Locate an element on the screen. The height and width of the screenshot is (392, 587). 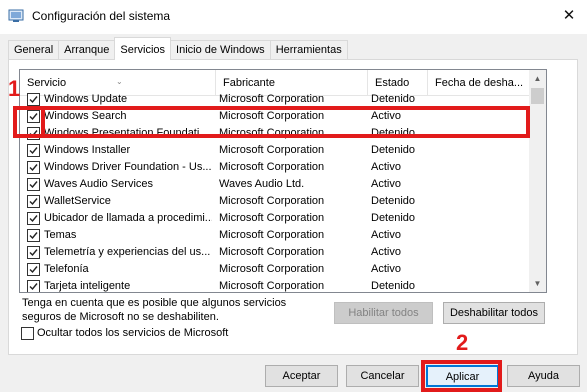
close-button: ✕ is located at coordinates (569, 16).